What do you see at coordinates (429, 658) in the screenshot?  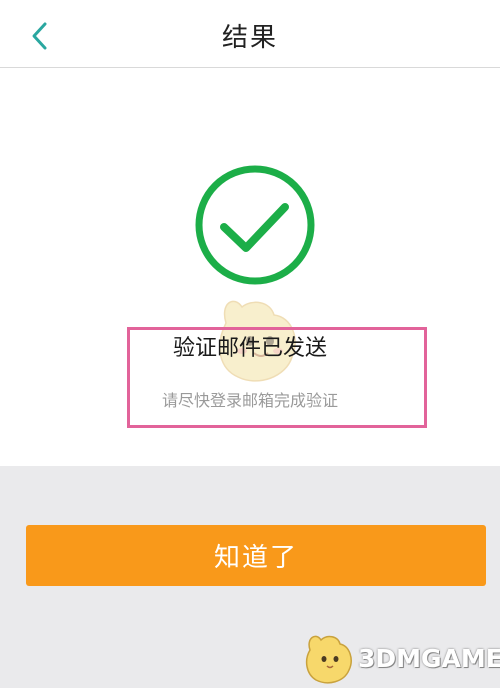 I see `brand-watermark-text: 3DMGAME` at bounding box center [429, 658].